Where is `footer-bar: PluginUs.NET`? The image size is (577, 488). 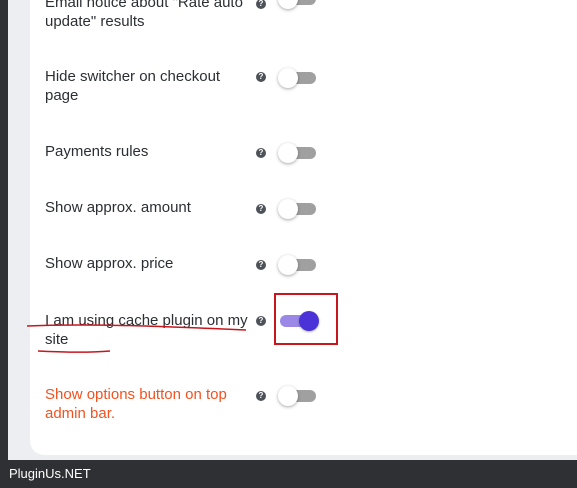 footer-bar: PluginUs.NET is located at coordinates (288, 474).